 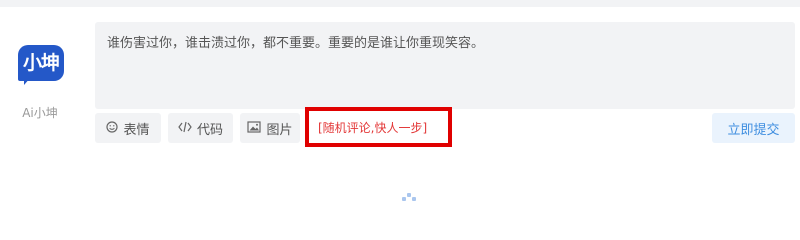 I want to click on username: Ai小坤, so click(x=40, y=113).